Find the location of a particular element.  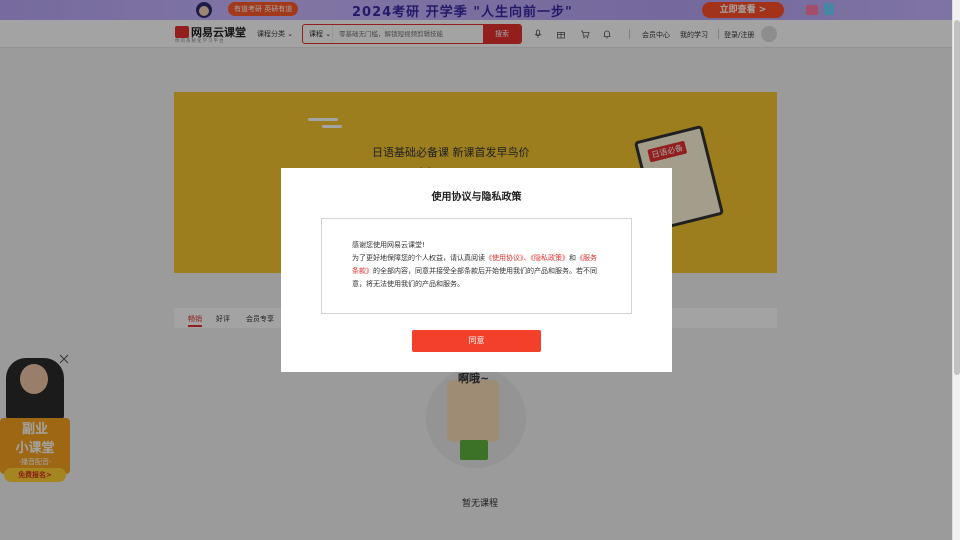

agreement-body-prefix: 为了更好地保障您的个人权益，请认真阅读 is located at coordinates (418, 258).